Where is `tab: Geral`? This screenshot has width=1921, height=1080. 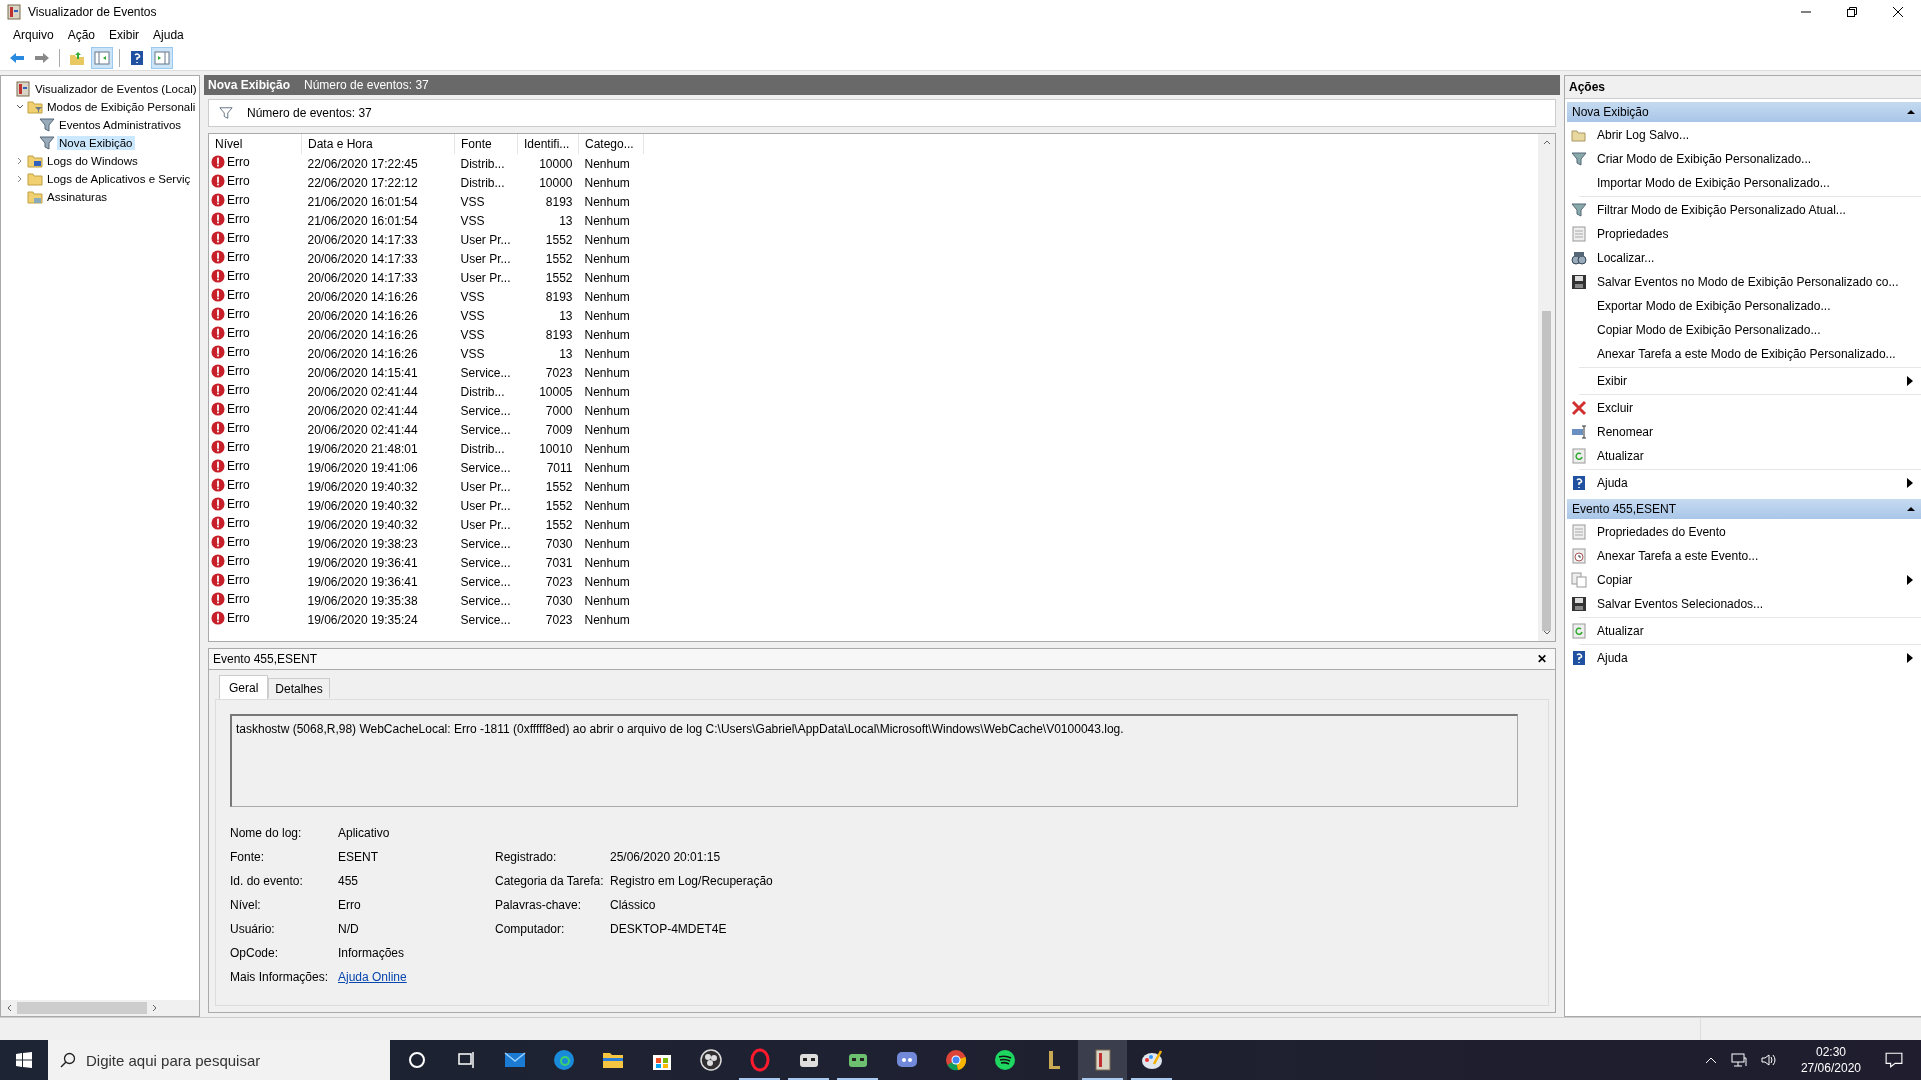
tab: Geral is located at coordinates (244, 687).